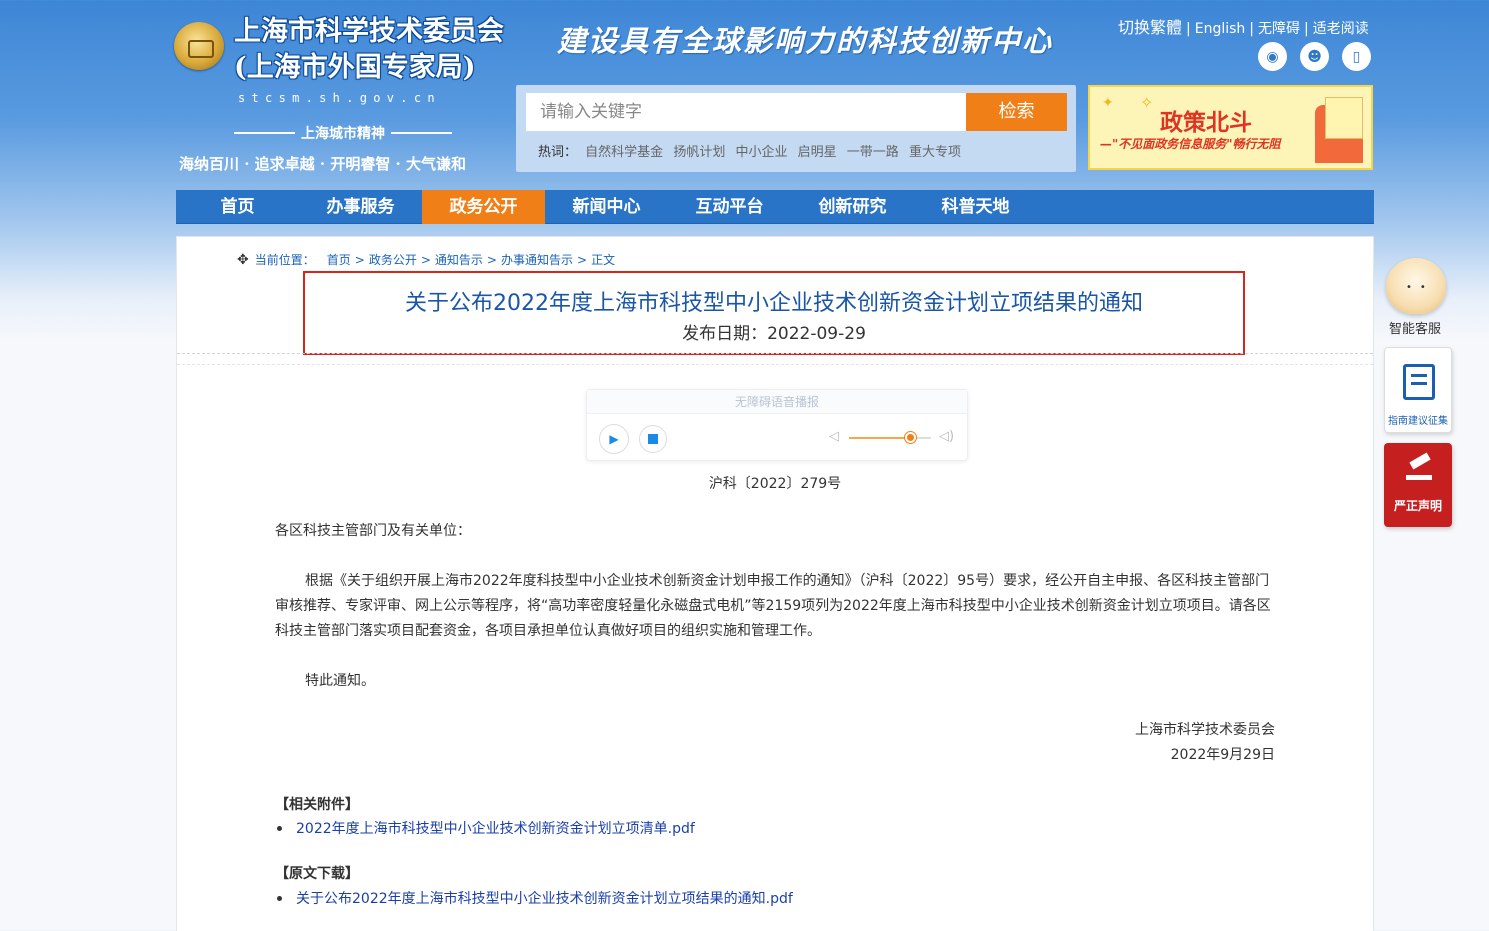  Describe the element at coordinates (393, 259) in the screenshot. I see `breadcrumb-item: 政务公开` at that location.